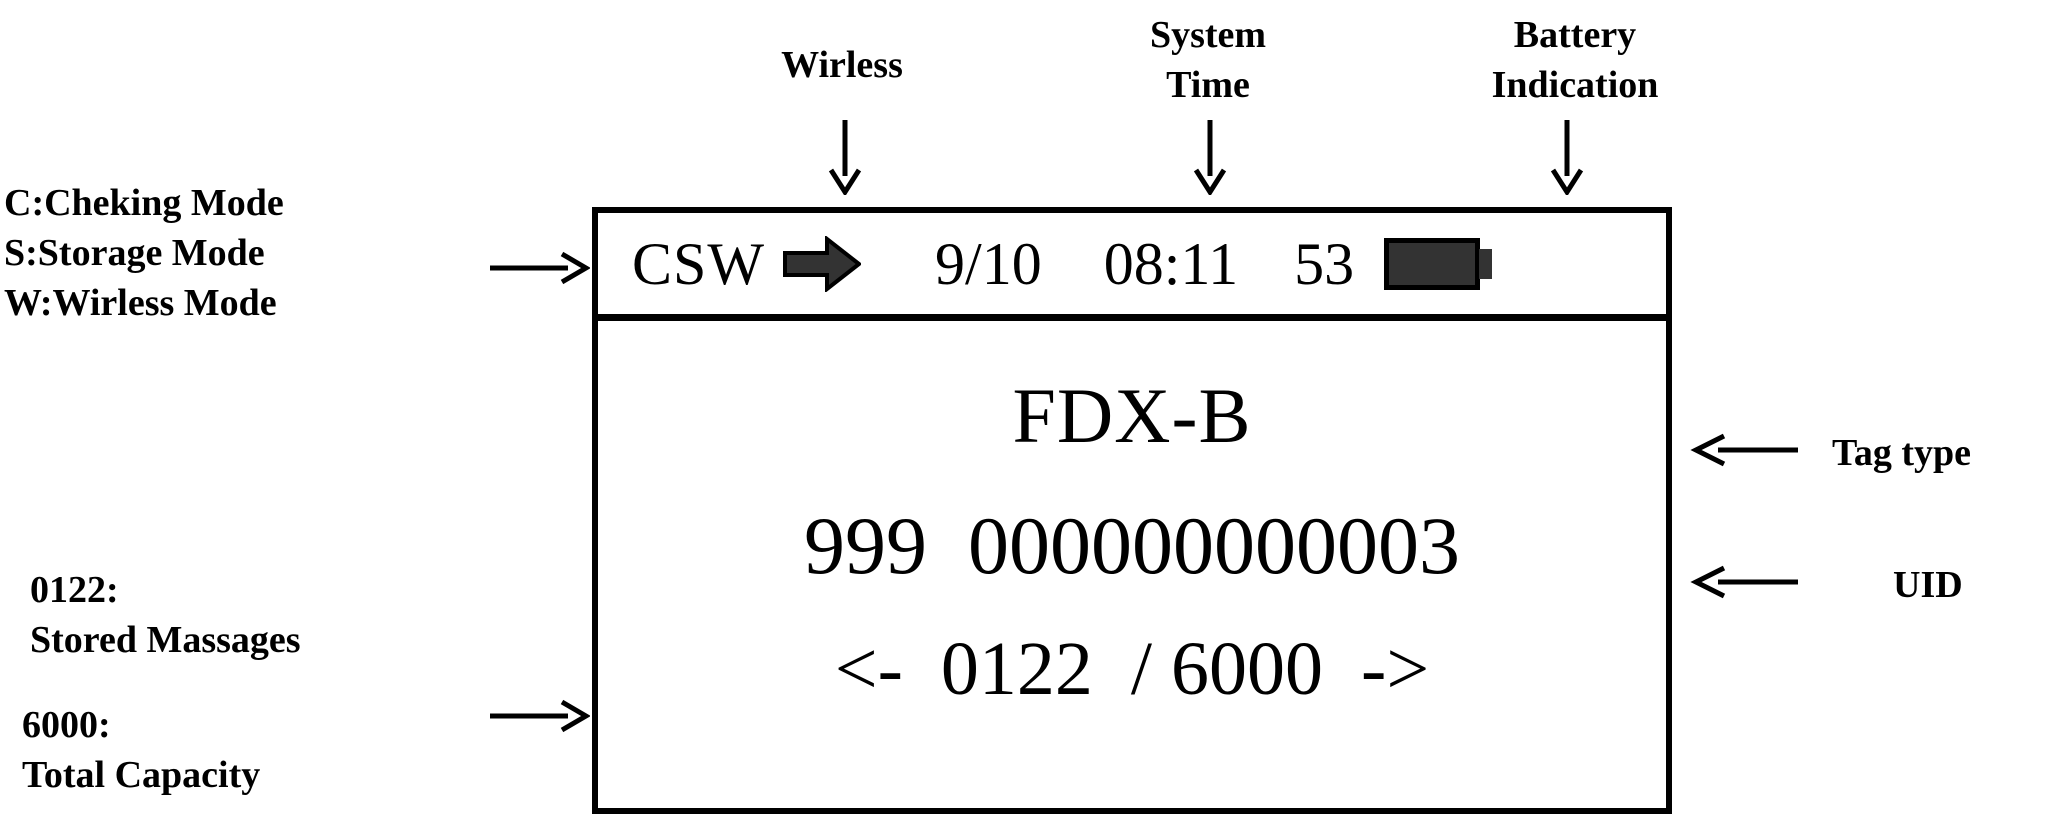  Describe the element at coordinates (1132, 545) in the screenshot. I see `uid-value: 999 000000000003` at that location.